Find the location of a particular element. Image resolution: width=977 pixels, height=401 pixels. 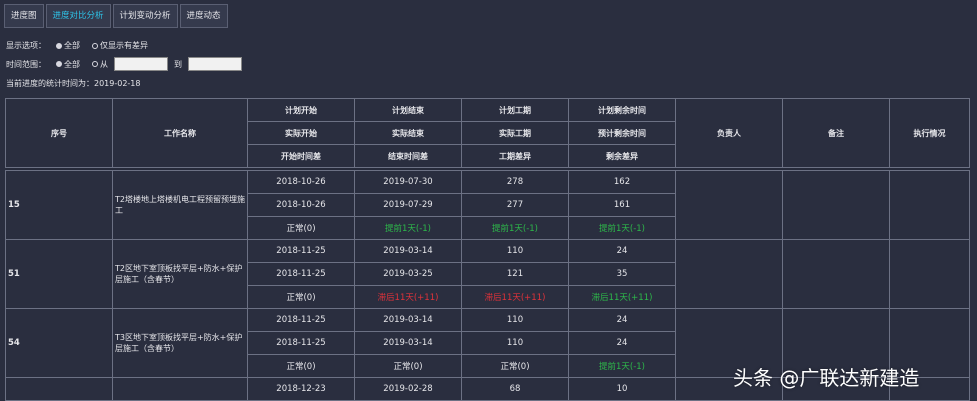

cell-plan-days: 278 is located at coordinates (515, 182).